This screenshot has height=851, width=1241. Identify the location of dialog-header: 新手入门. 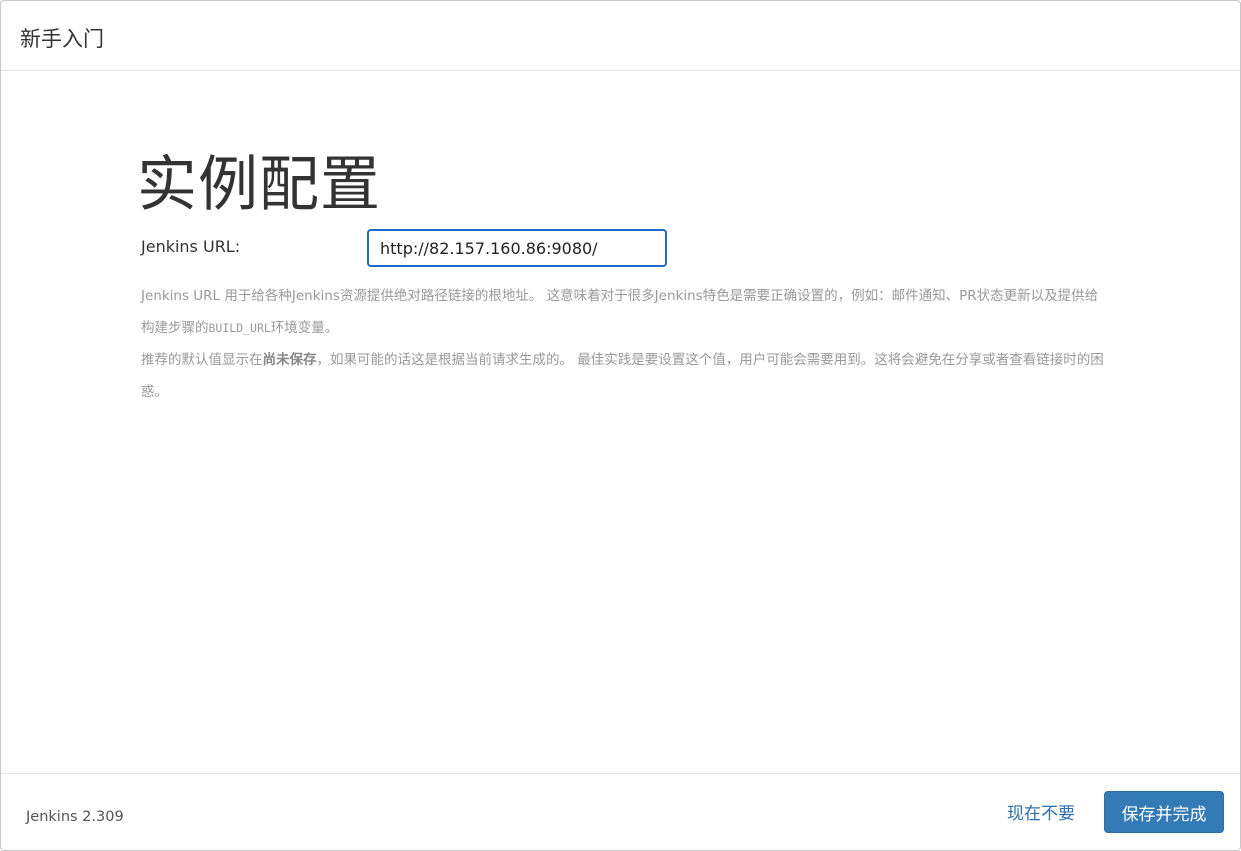
(620, 36).